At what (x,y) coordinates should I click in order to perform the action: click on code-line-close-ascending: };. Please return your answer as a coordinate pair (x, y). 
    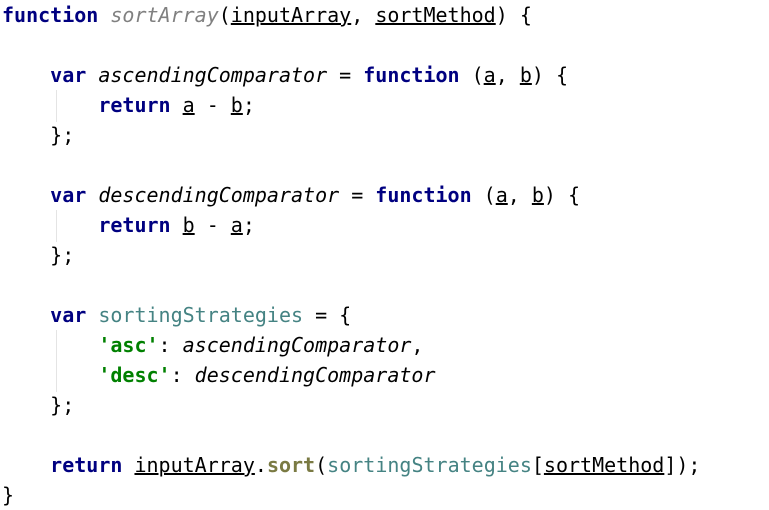
    Looking at the image, I should click on (38, 135).